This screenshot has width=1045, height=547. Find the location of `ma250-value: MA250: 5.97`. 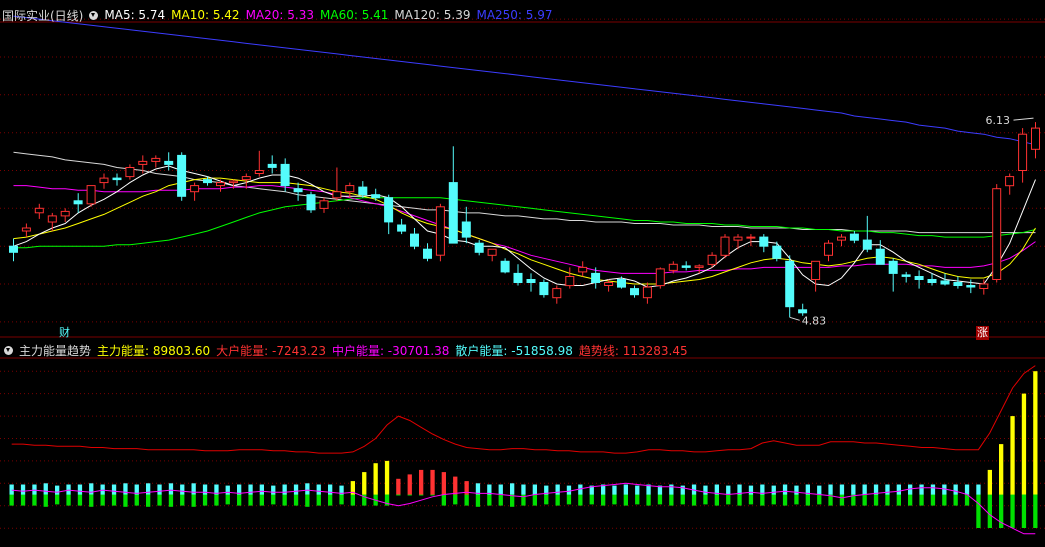

ma250-value: MA250: 5.97 is located at coordinates (514, 15).